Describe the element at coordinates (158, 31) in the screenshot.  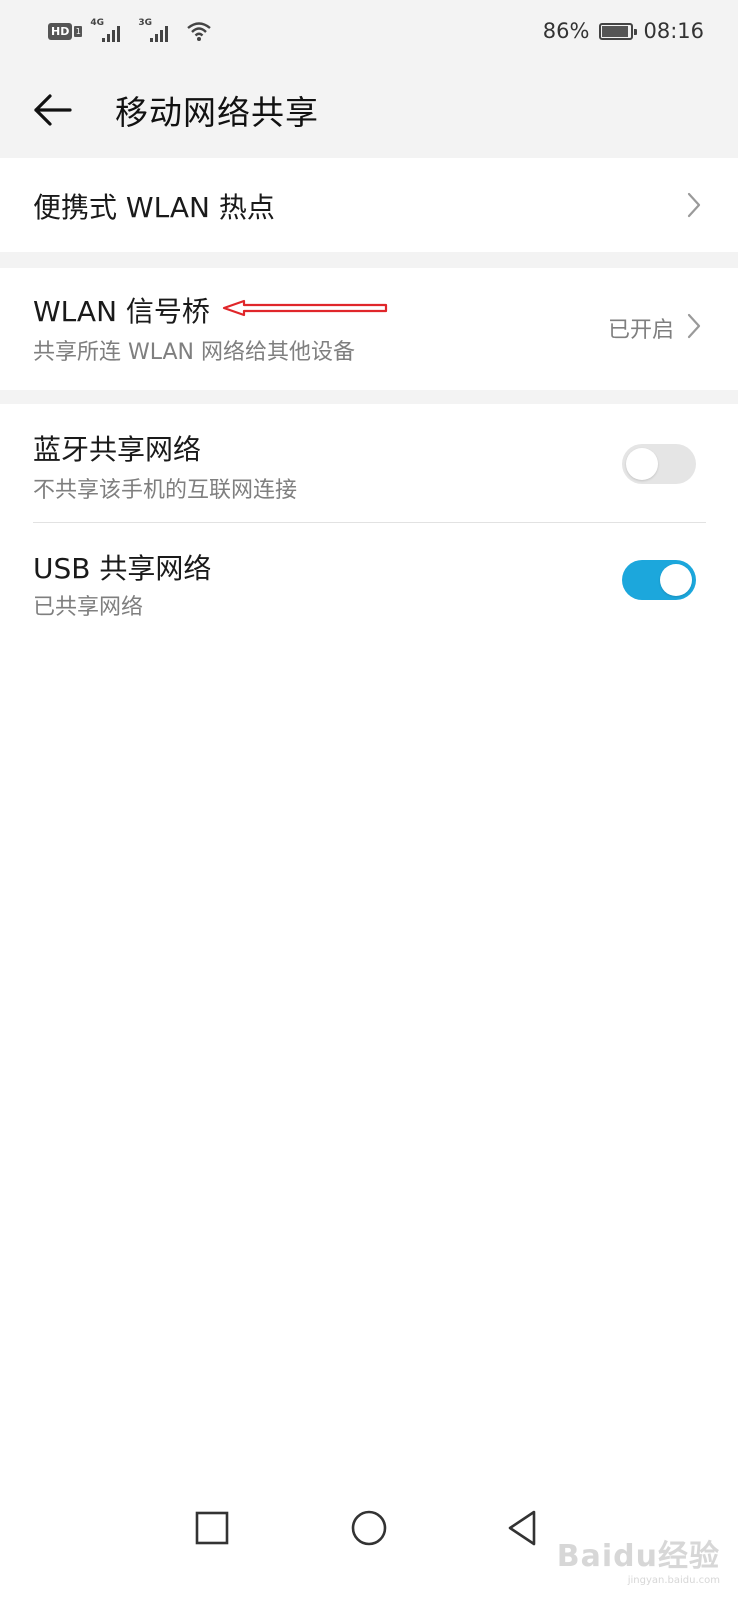
I see `signal-3g-icon: 3G` at that location.